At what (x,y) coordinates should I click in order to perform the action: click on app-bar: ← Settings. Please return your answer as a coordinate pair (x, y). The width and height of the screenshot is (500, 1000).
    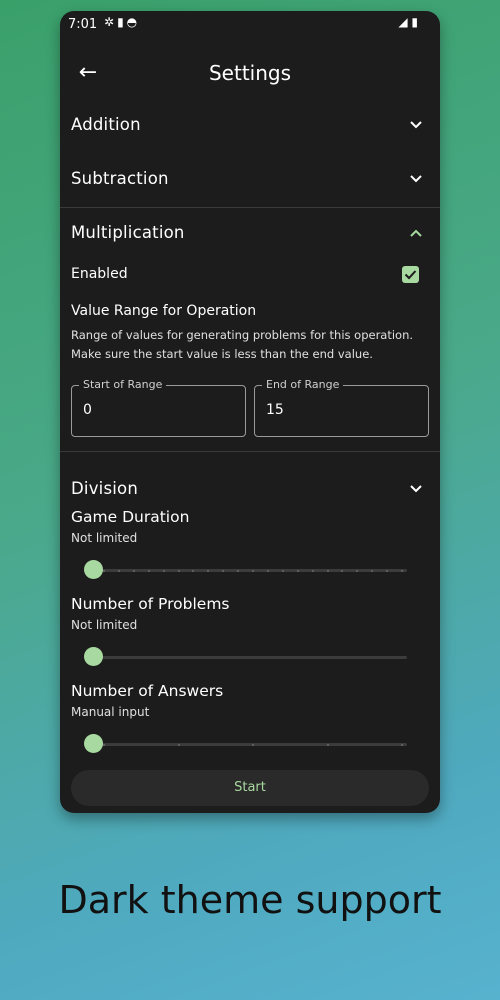
    Looking at the image, I should click on (250, 75).